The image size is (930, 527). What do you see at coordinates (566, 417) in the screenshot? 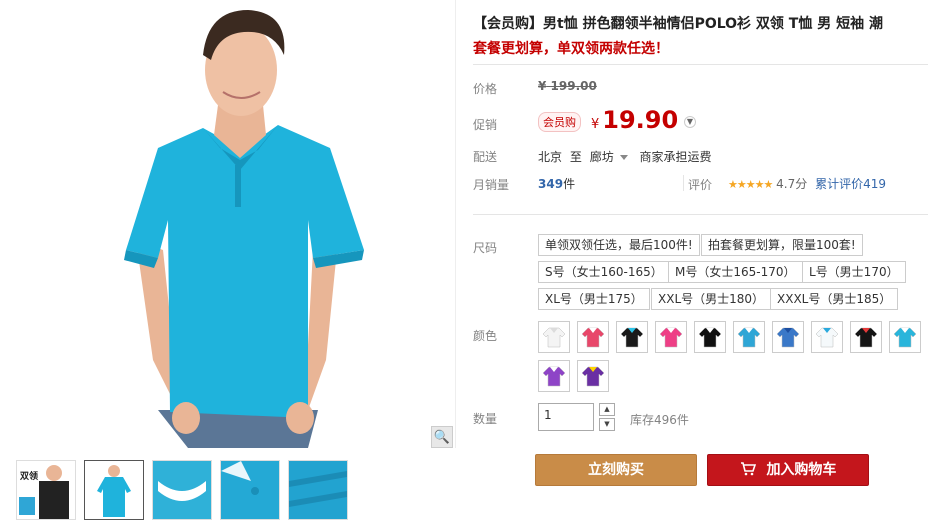
I see `quantity-input: 1` at bounding box center [566, 417].